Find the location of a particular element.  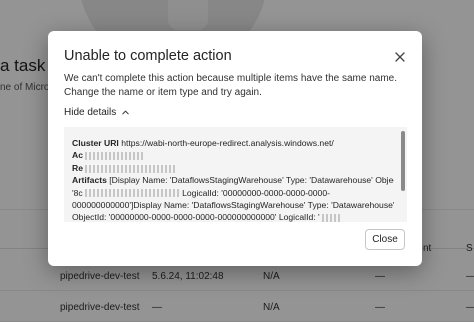

close-button: Close is located at coordinates (385, 239).